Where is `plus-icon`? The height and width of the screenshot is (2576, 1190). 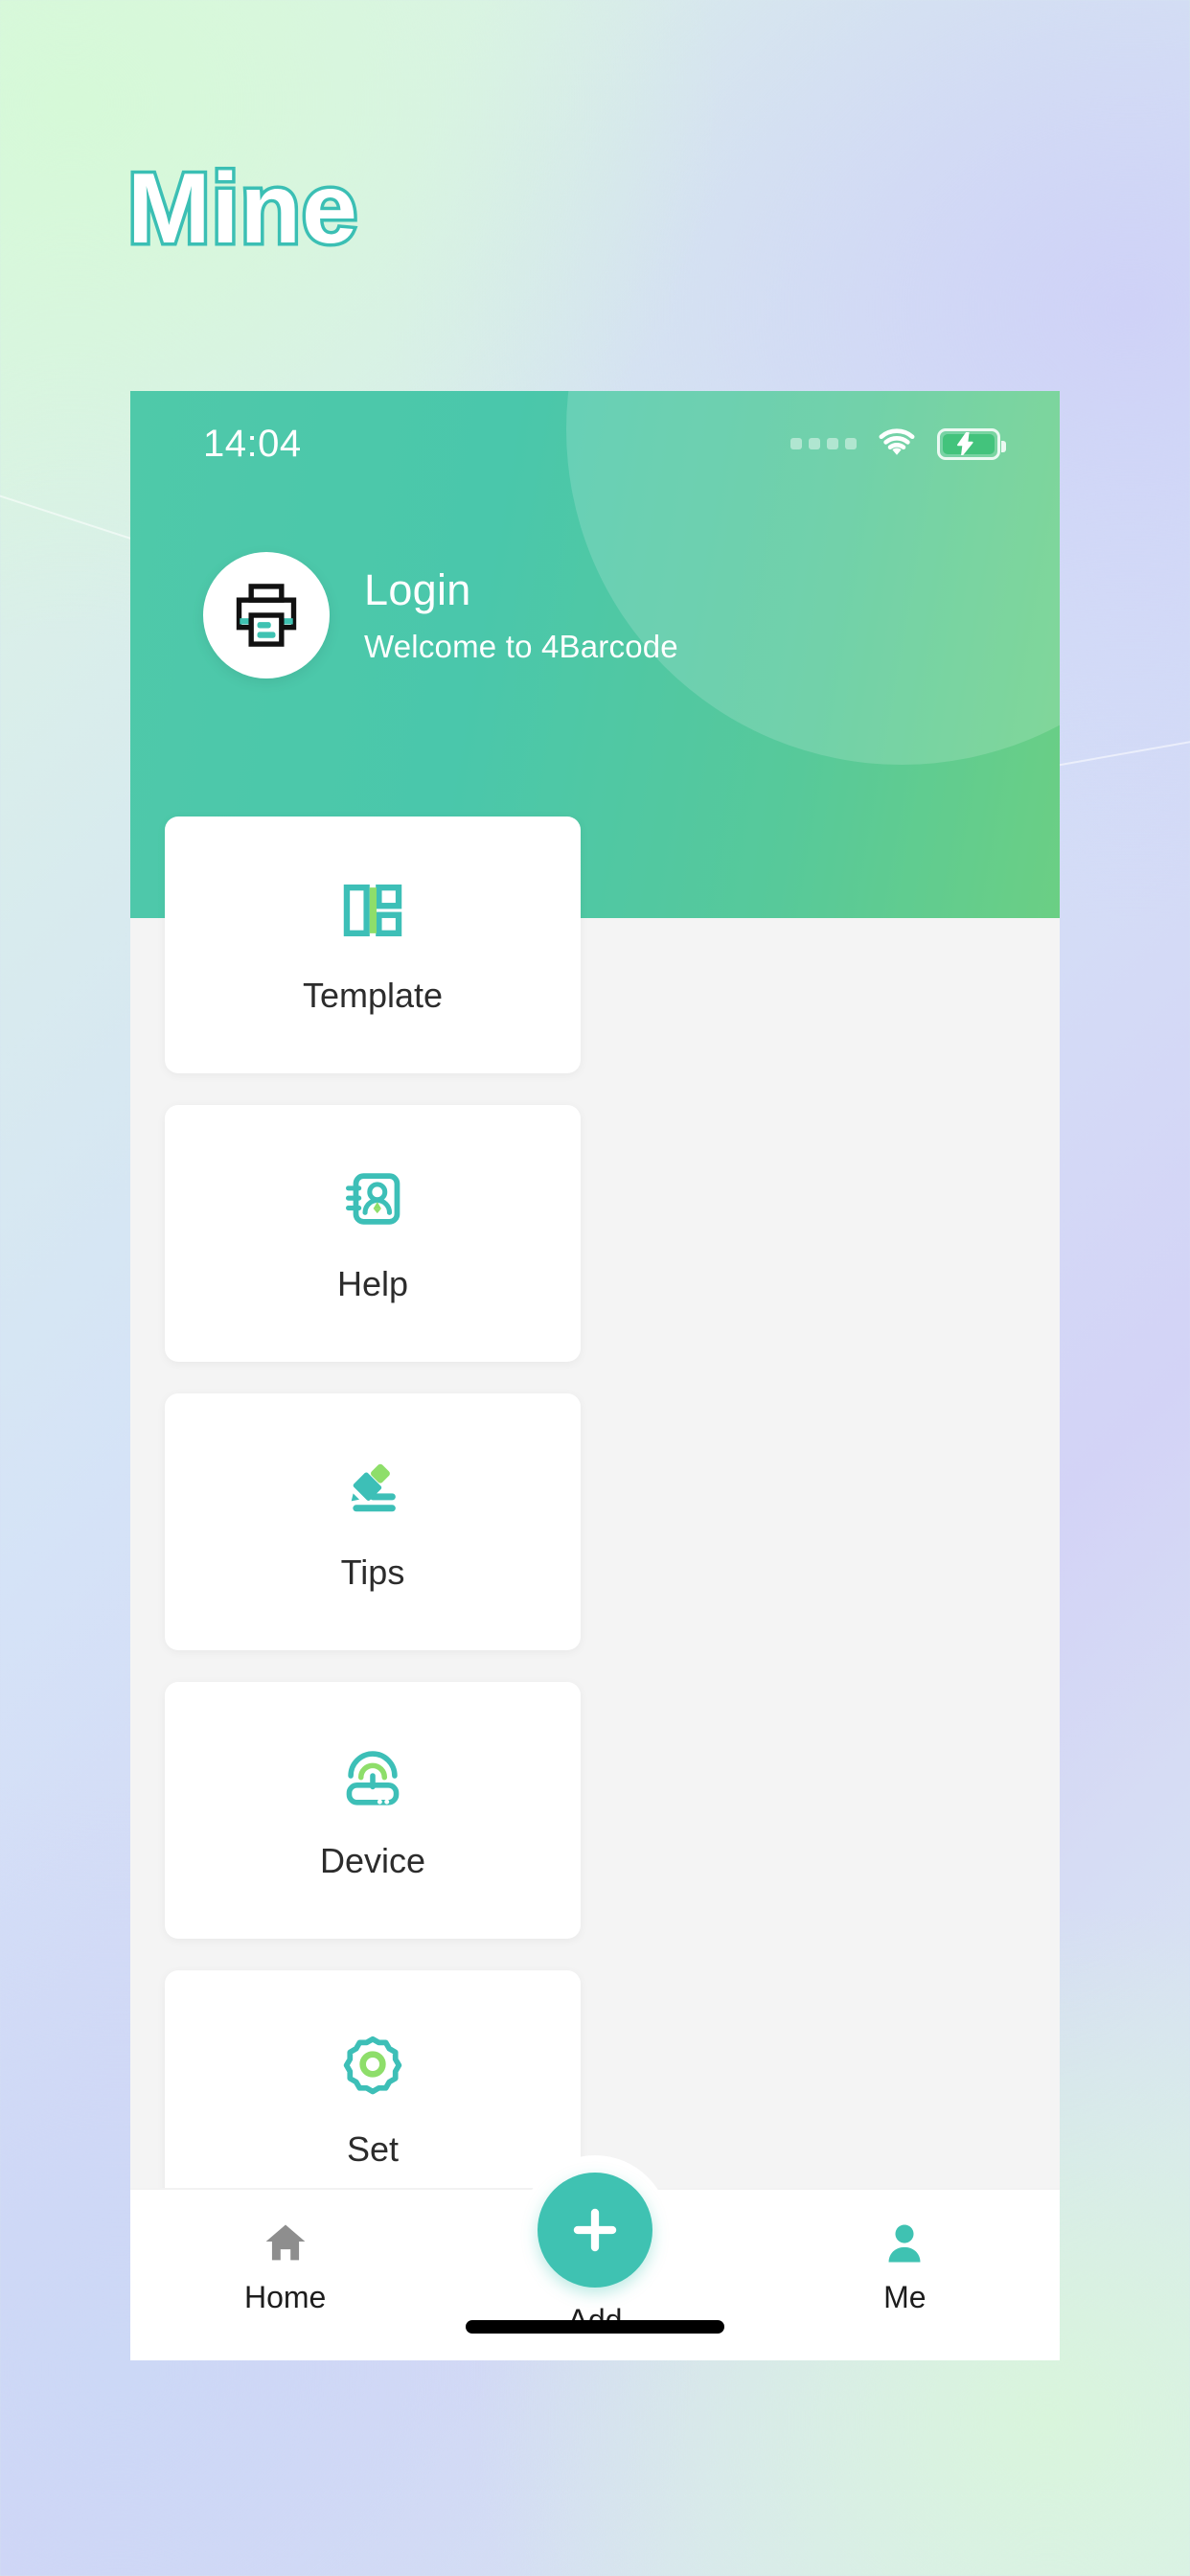 plus-icon is located at coordinates (595, 2230).